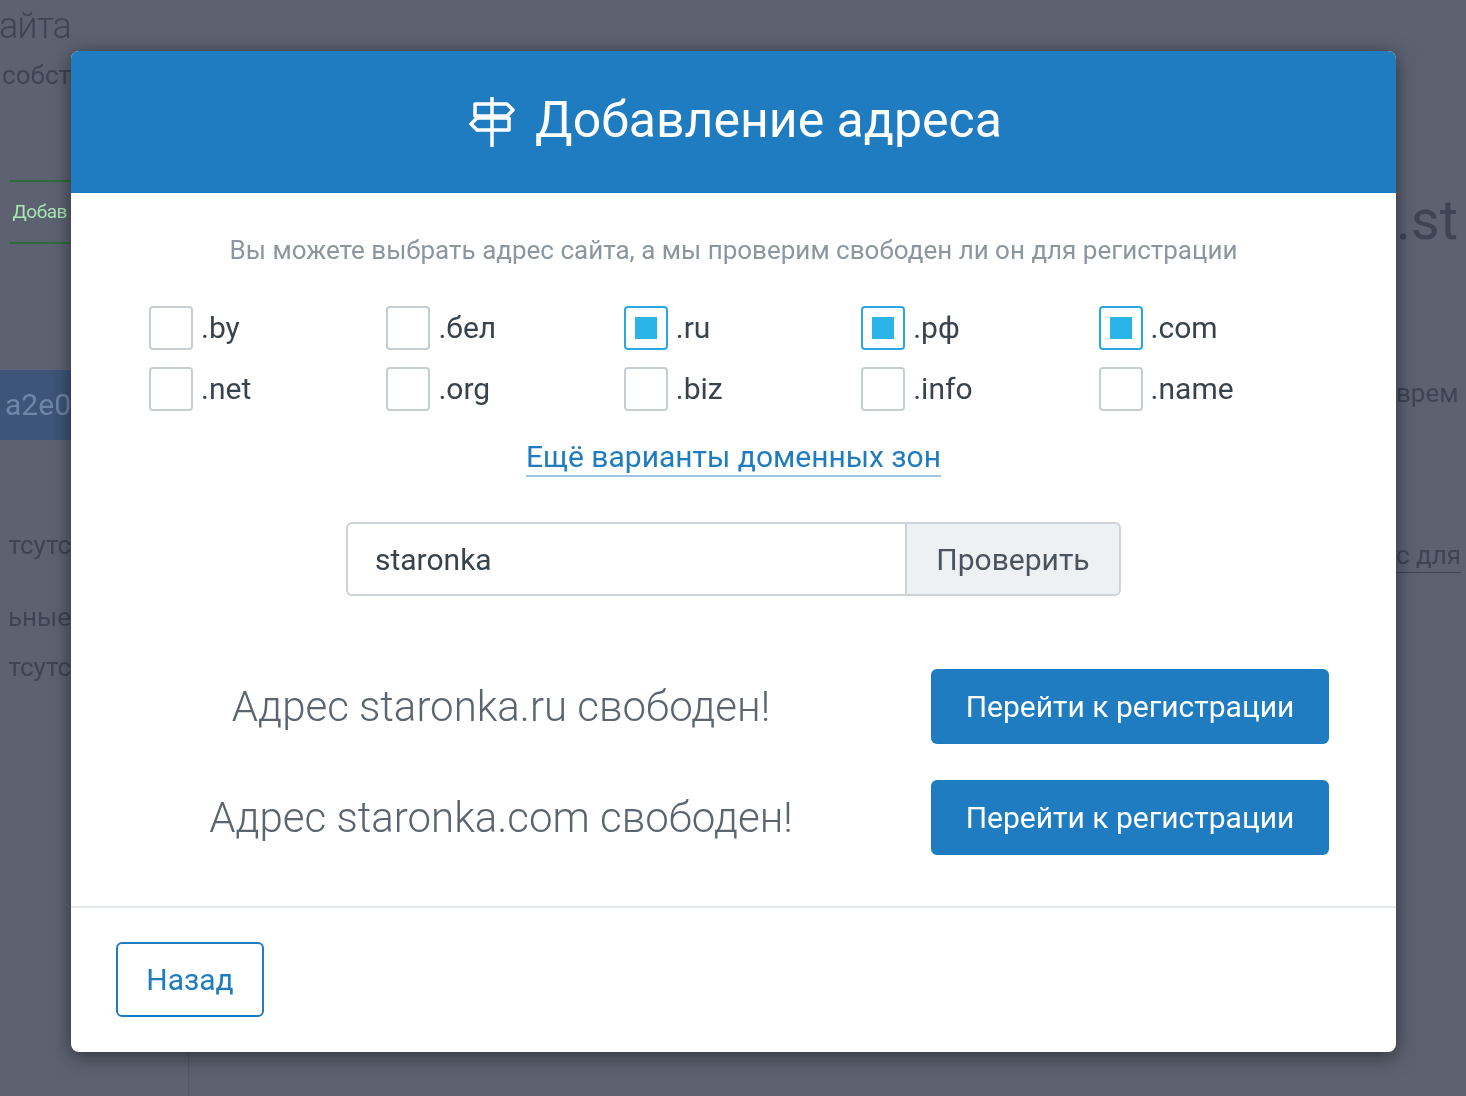 This screenshot has height=1096, width=1466. I want to click on dialog-title: Добавление адреса, so click(768, 122).